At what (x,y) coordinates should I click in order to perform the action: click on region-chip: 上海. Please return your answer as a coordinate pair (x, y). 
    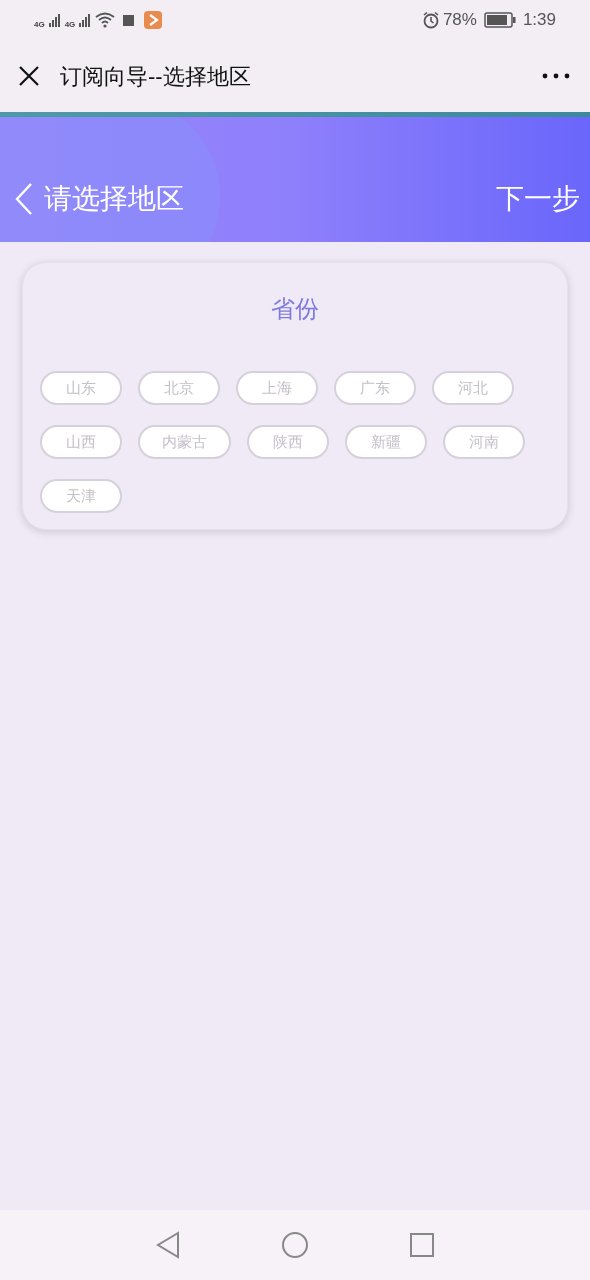
    Looking at the image, I should click on (277, 388).